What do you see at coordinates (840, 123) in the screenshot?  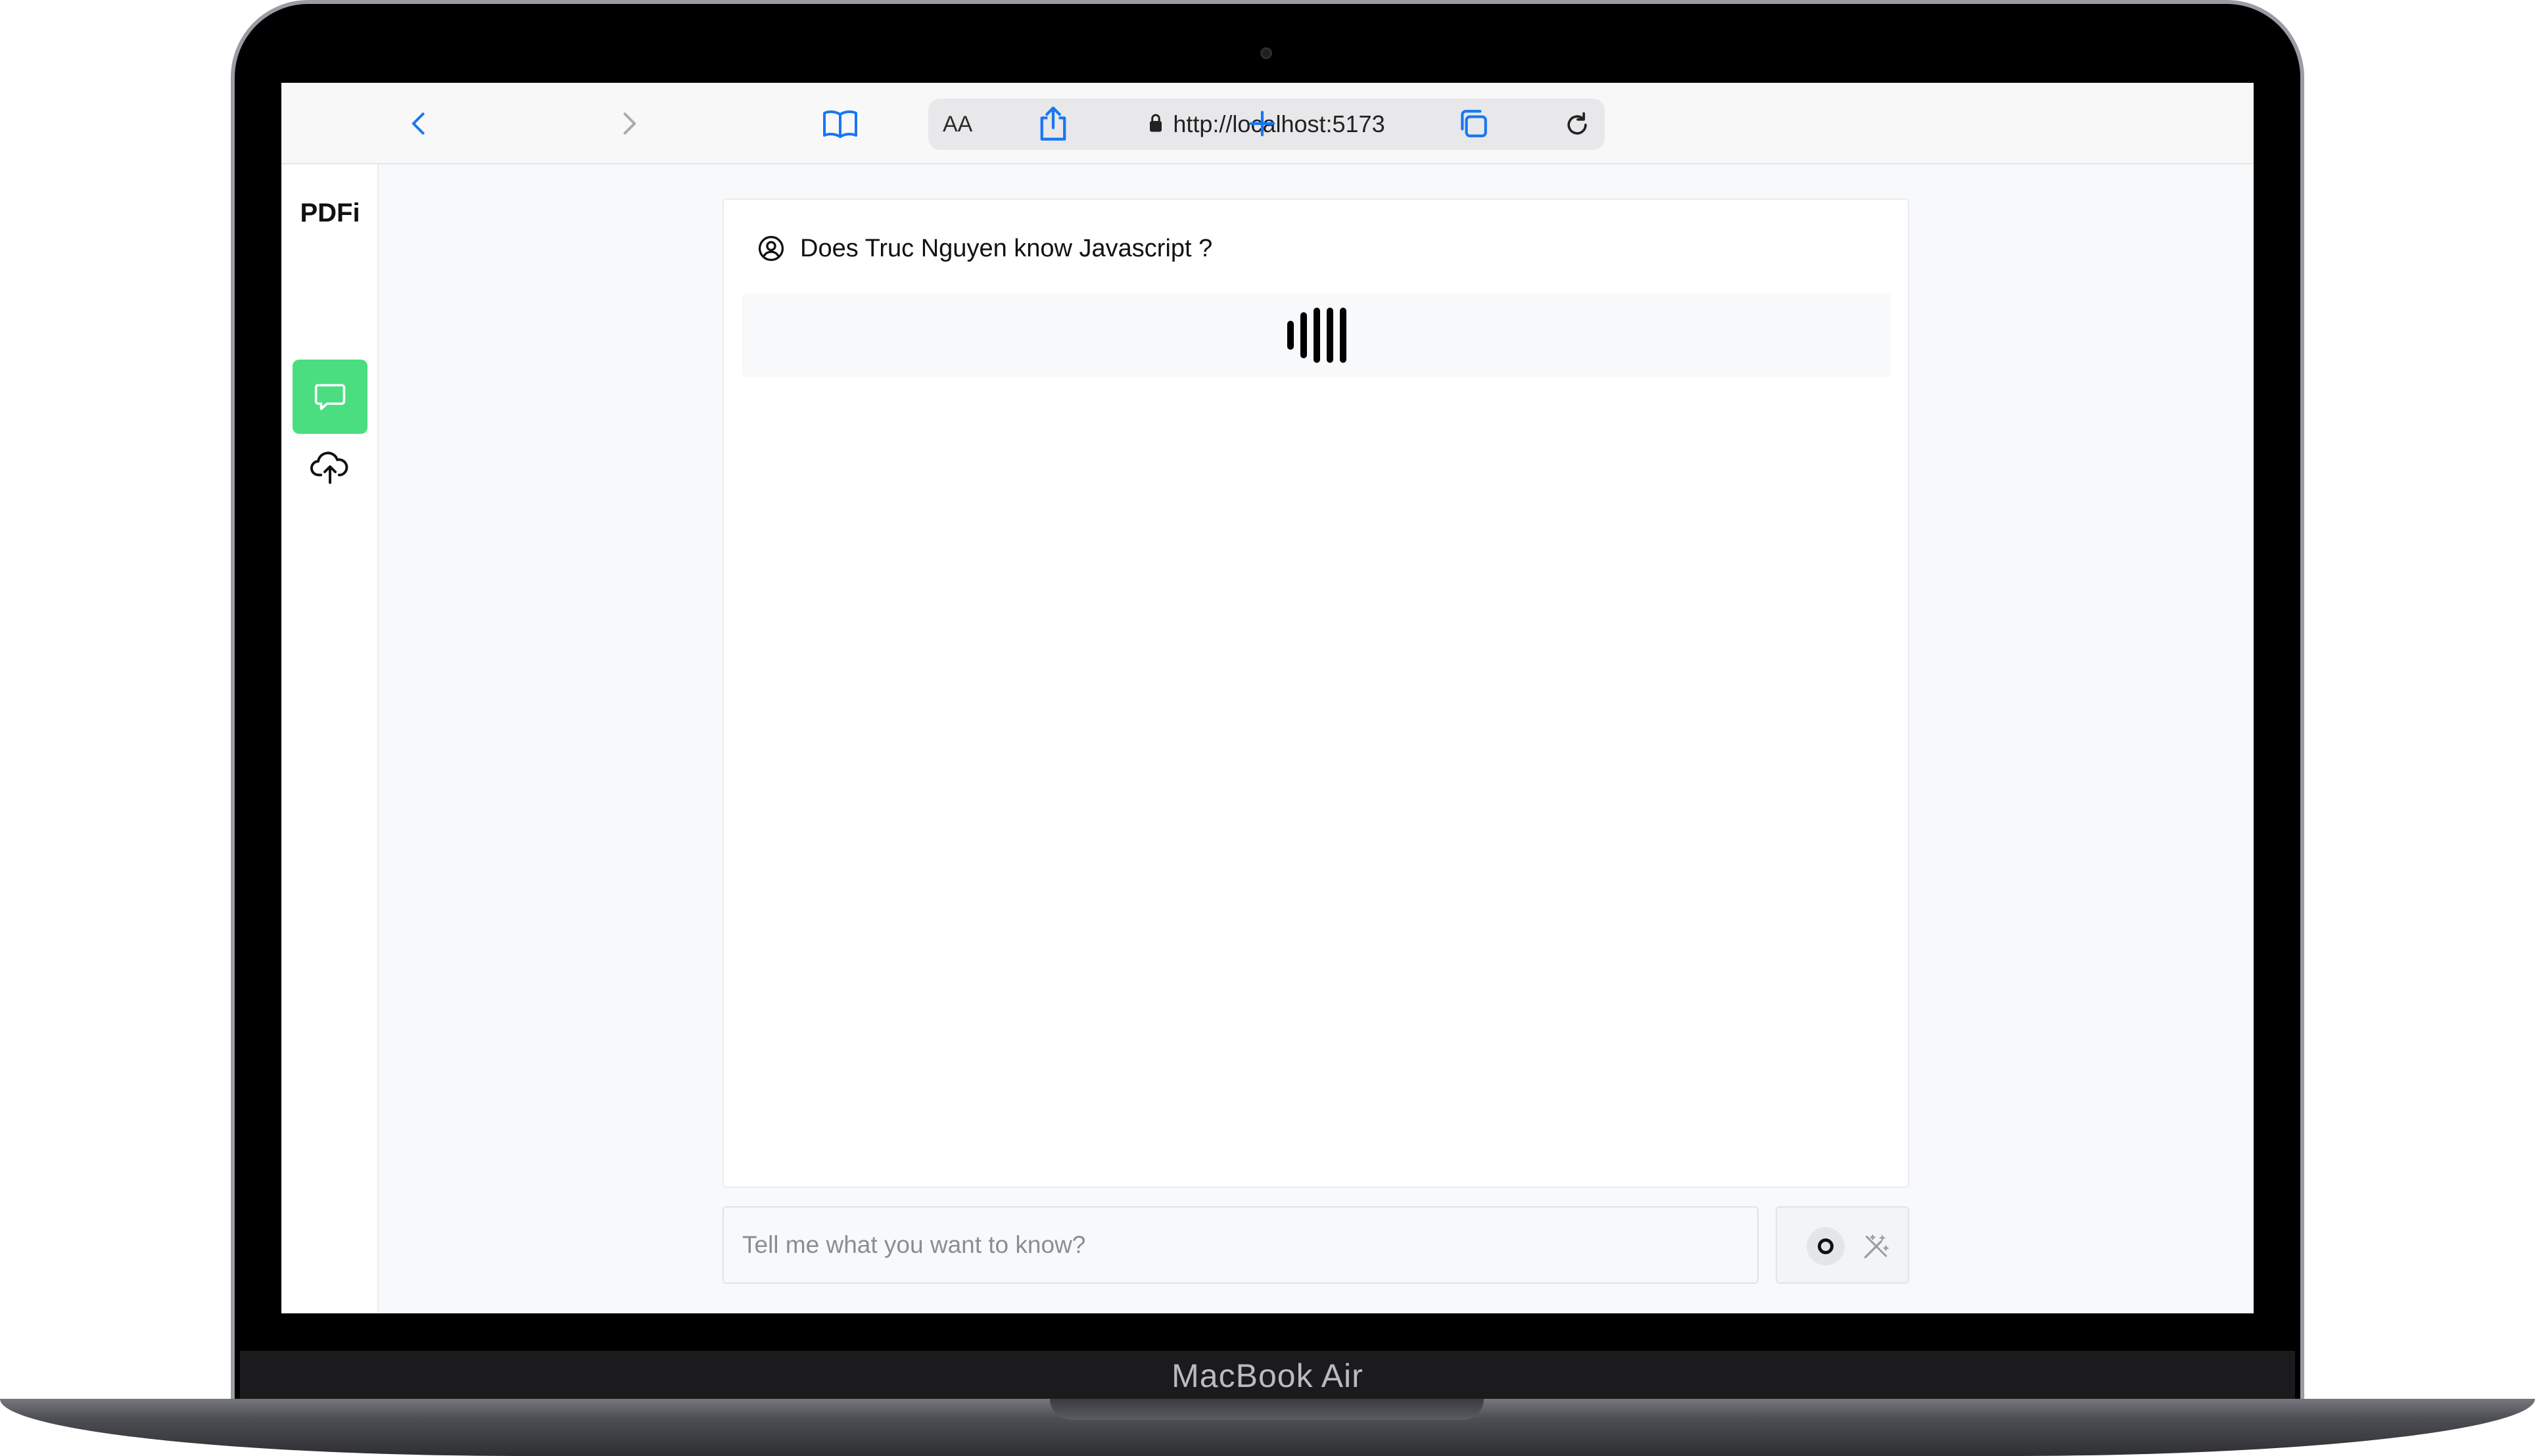 I see `book-icon` at bounding box center [840, 123].